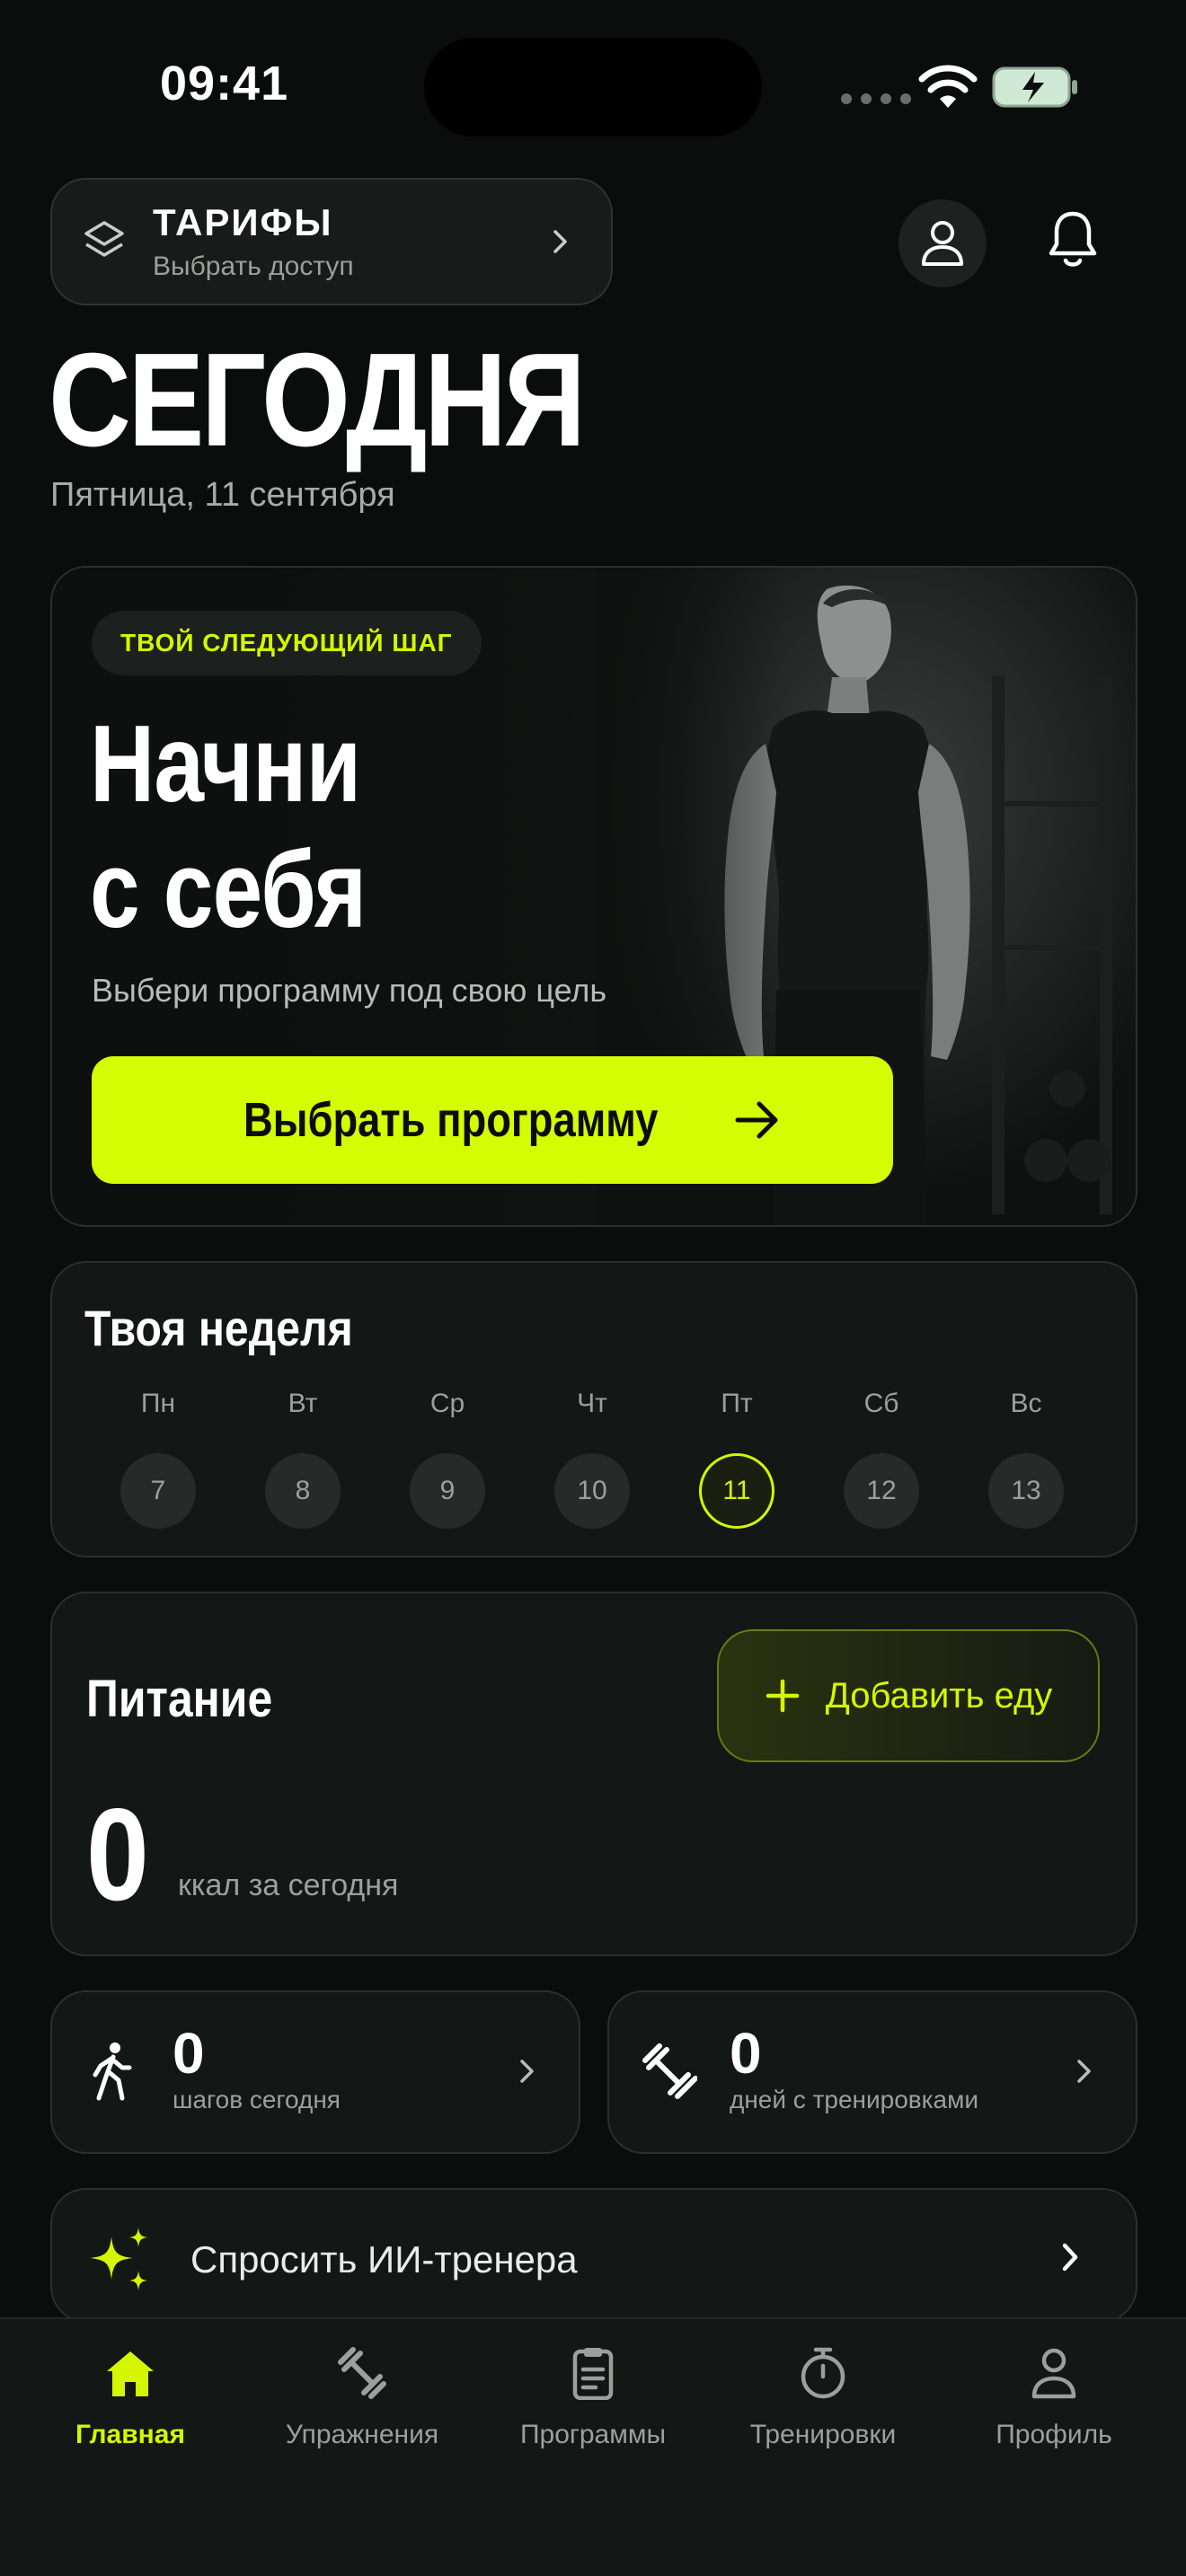  I want to click on cellular-signal-icon, so click(876, 98).